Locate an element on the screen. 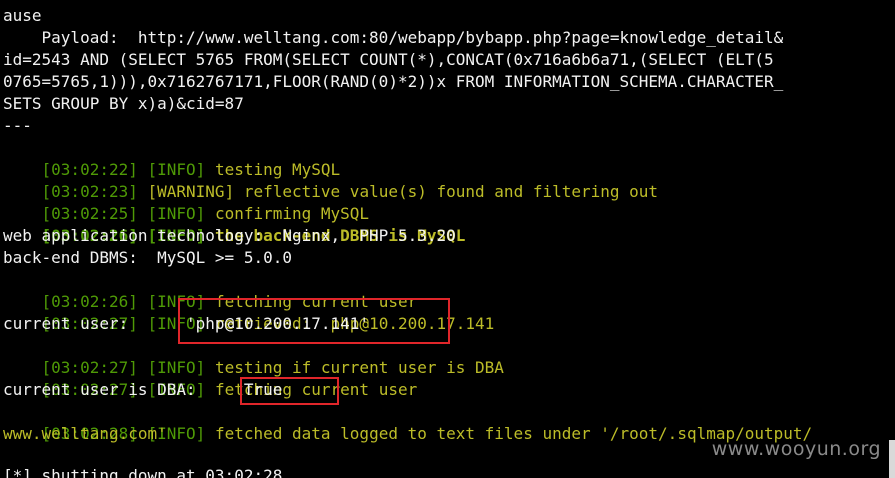 The height and width of the screenshot is (478, 895). scrollbar is located at coordinates (892, 459).